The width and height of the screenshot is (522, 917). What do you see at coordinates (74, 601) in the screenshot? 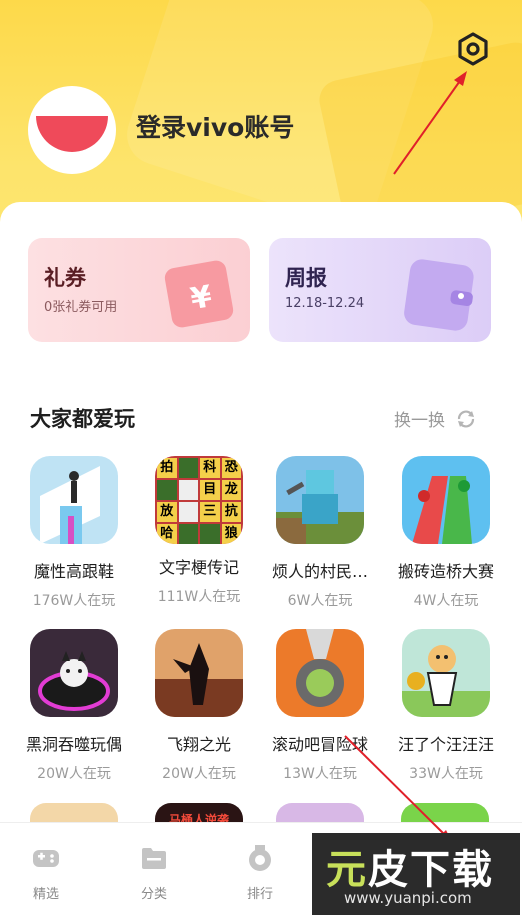
I see `game-players: 176W人在玩` at bounding box center [74, 601].